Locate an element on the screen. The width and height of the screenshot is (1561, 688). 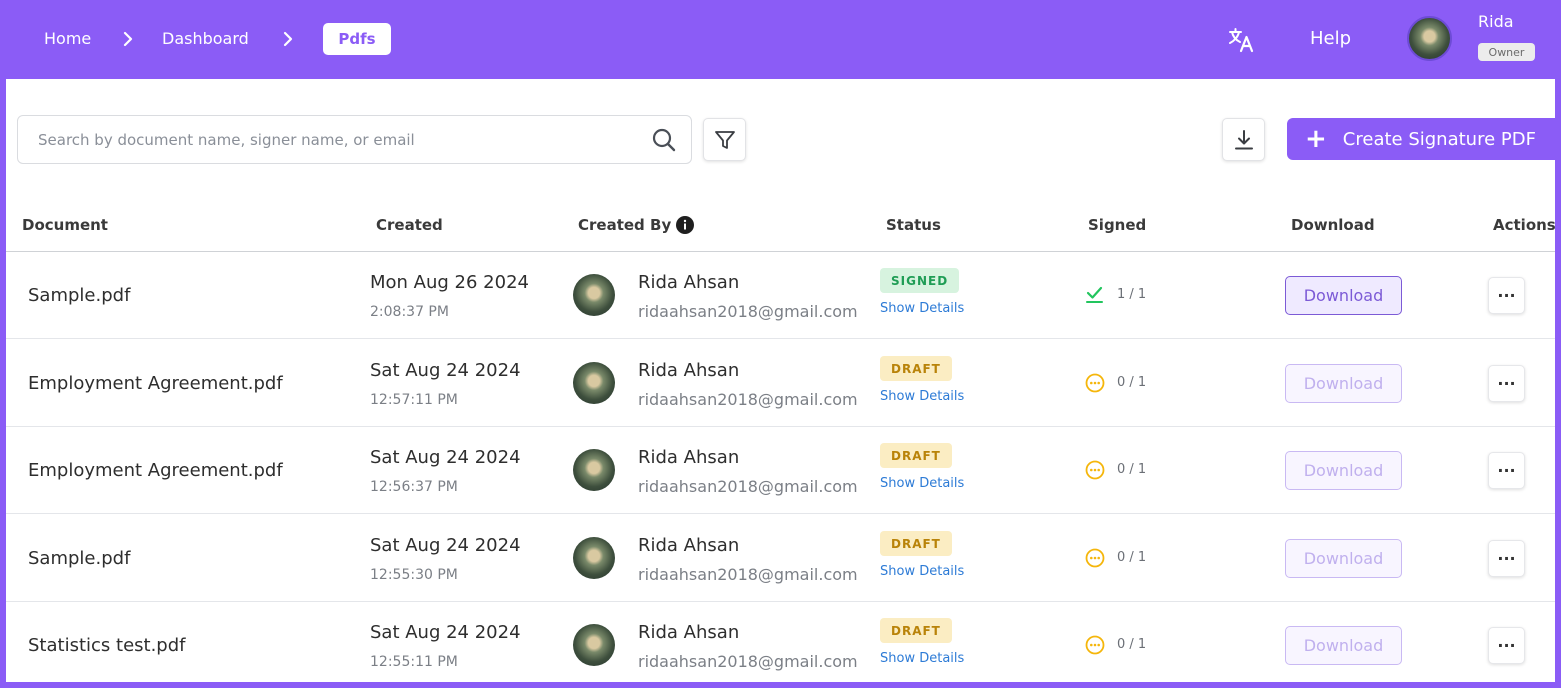
created-time: 12:55:11 PM is located at coordinates (414, 662).